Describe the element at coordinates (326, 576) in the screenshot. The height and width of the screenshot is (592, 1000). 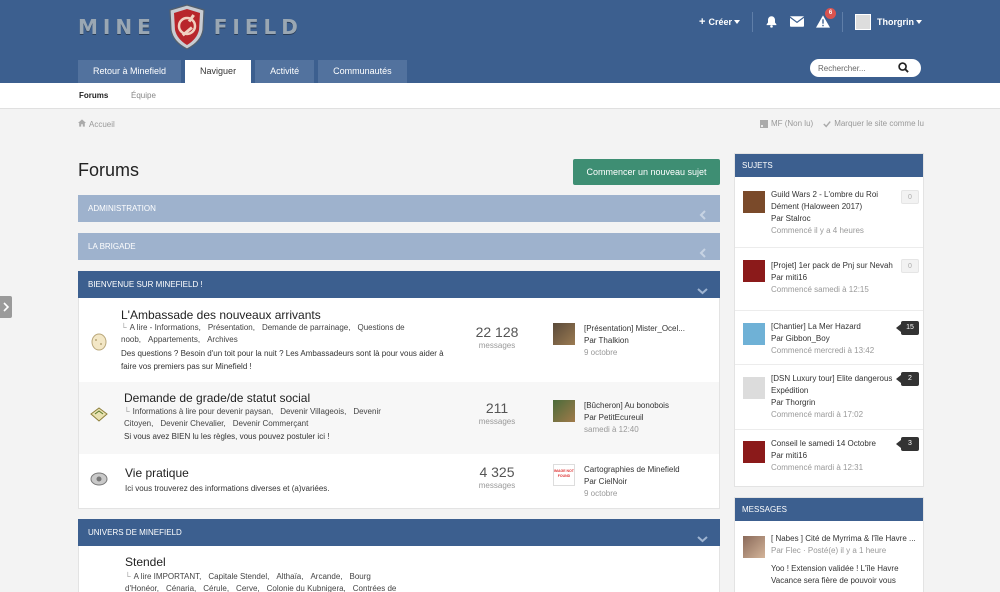
I see `subforum-link: Arcande,` at that location.